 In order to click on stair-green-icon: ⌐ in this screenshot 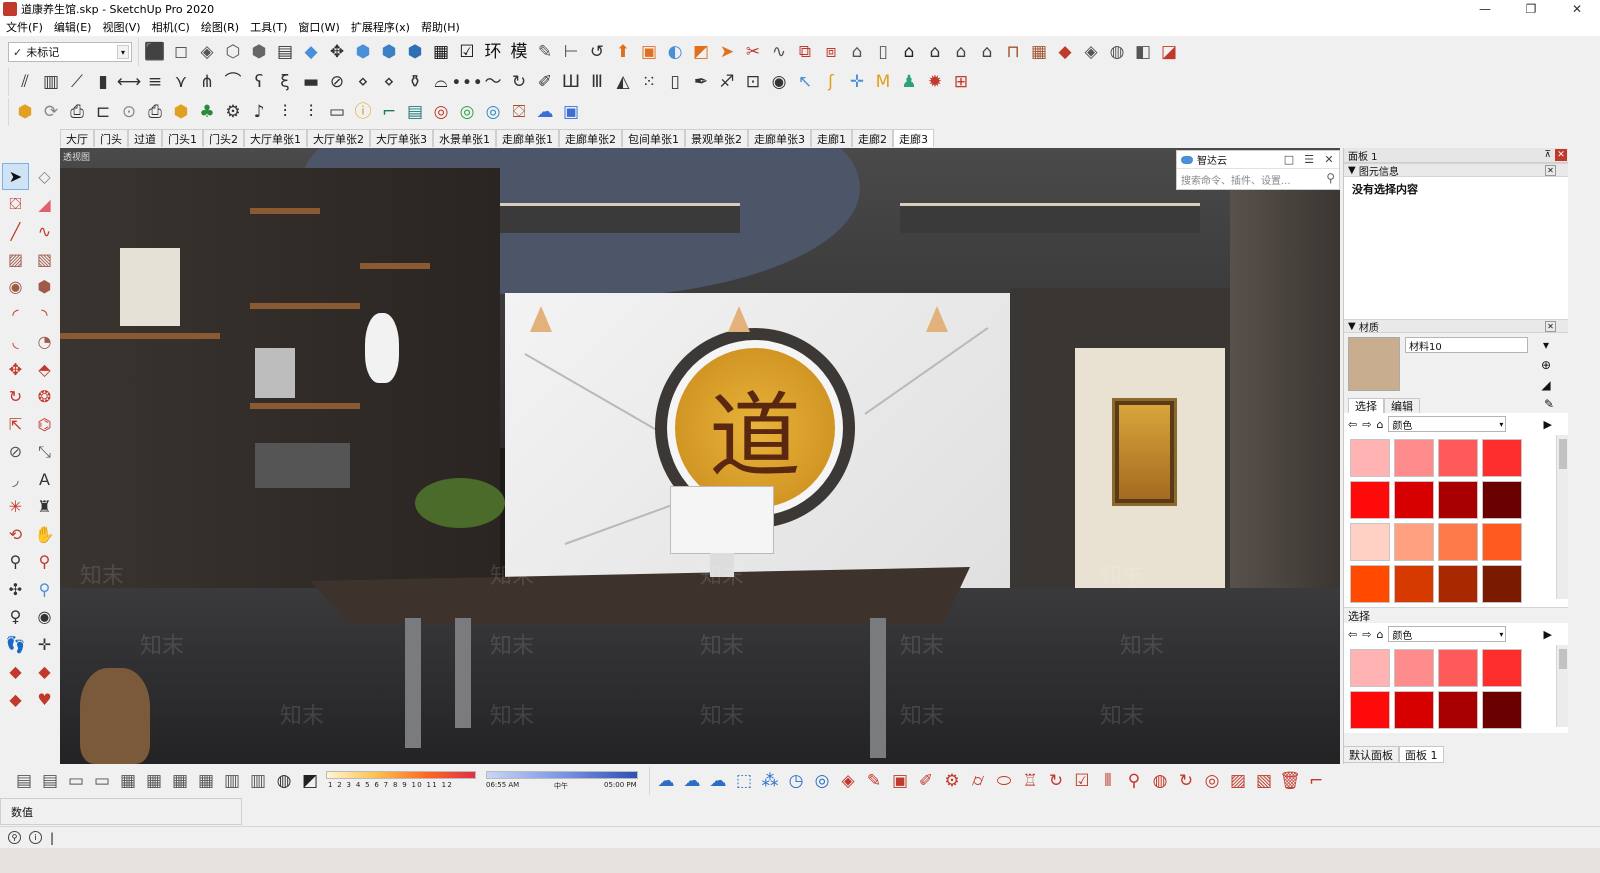, I will do `click(389, 112)`.